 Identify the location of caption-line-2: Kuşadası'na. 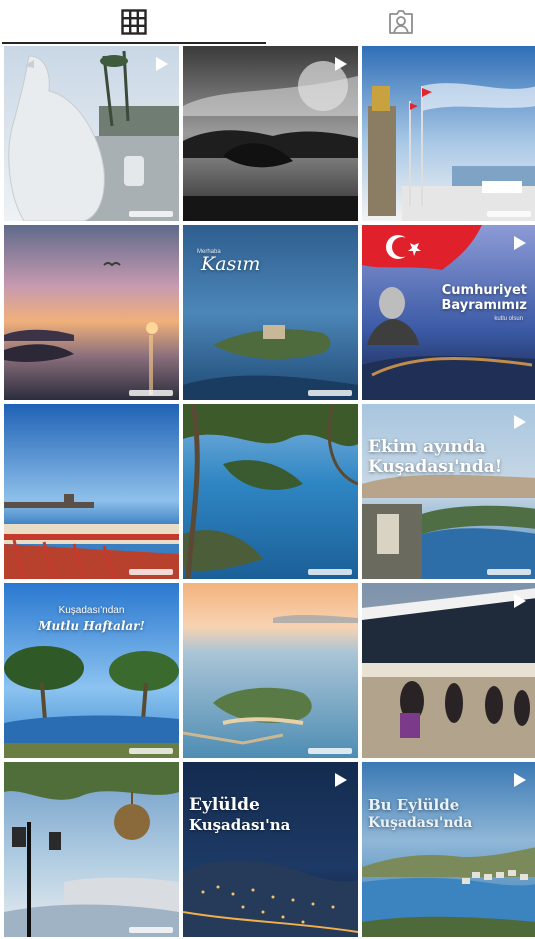
(240, 825).